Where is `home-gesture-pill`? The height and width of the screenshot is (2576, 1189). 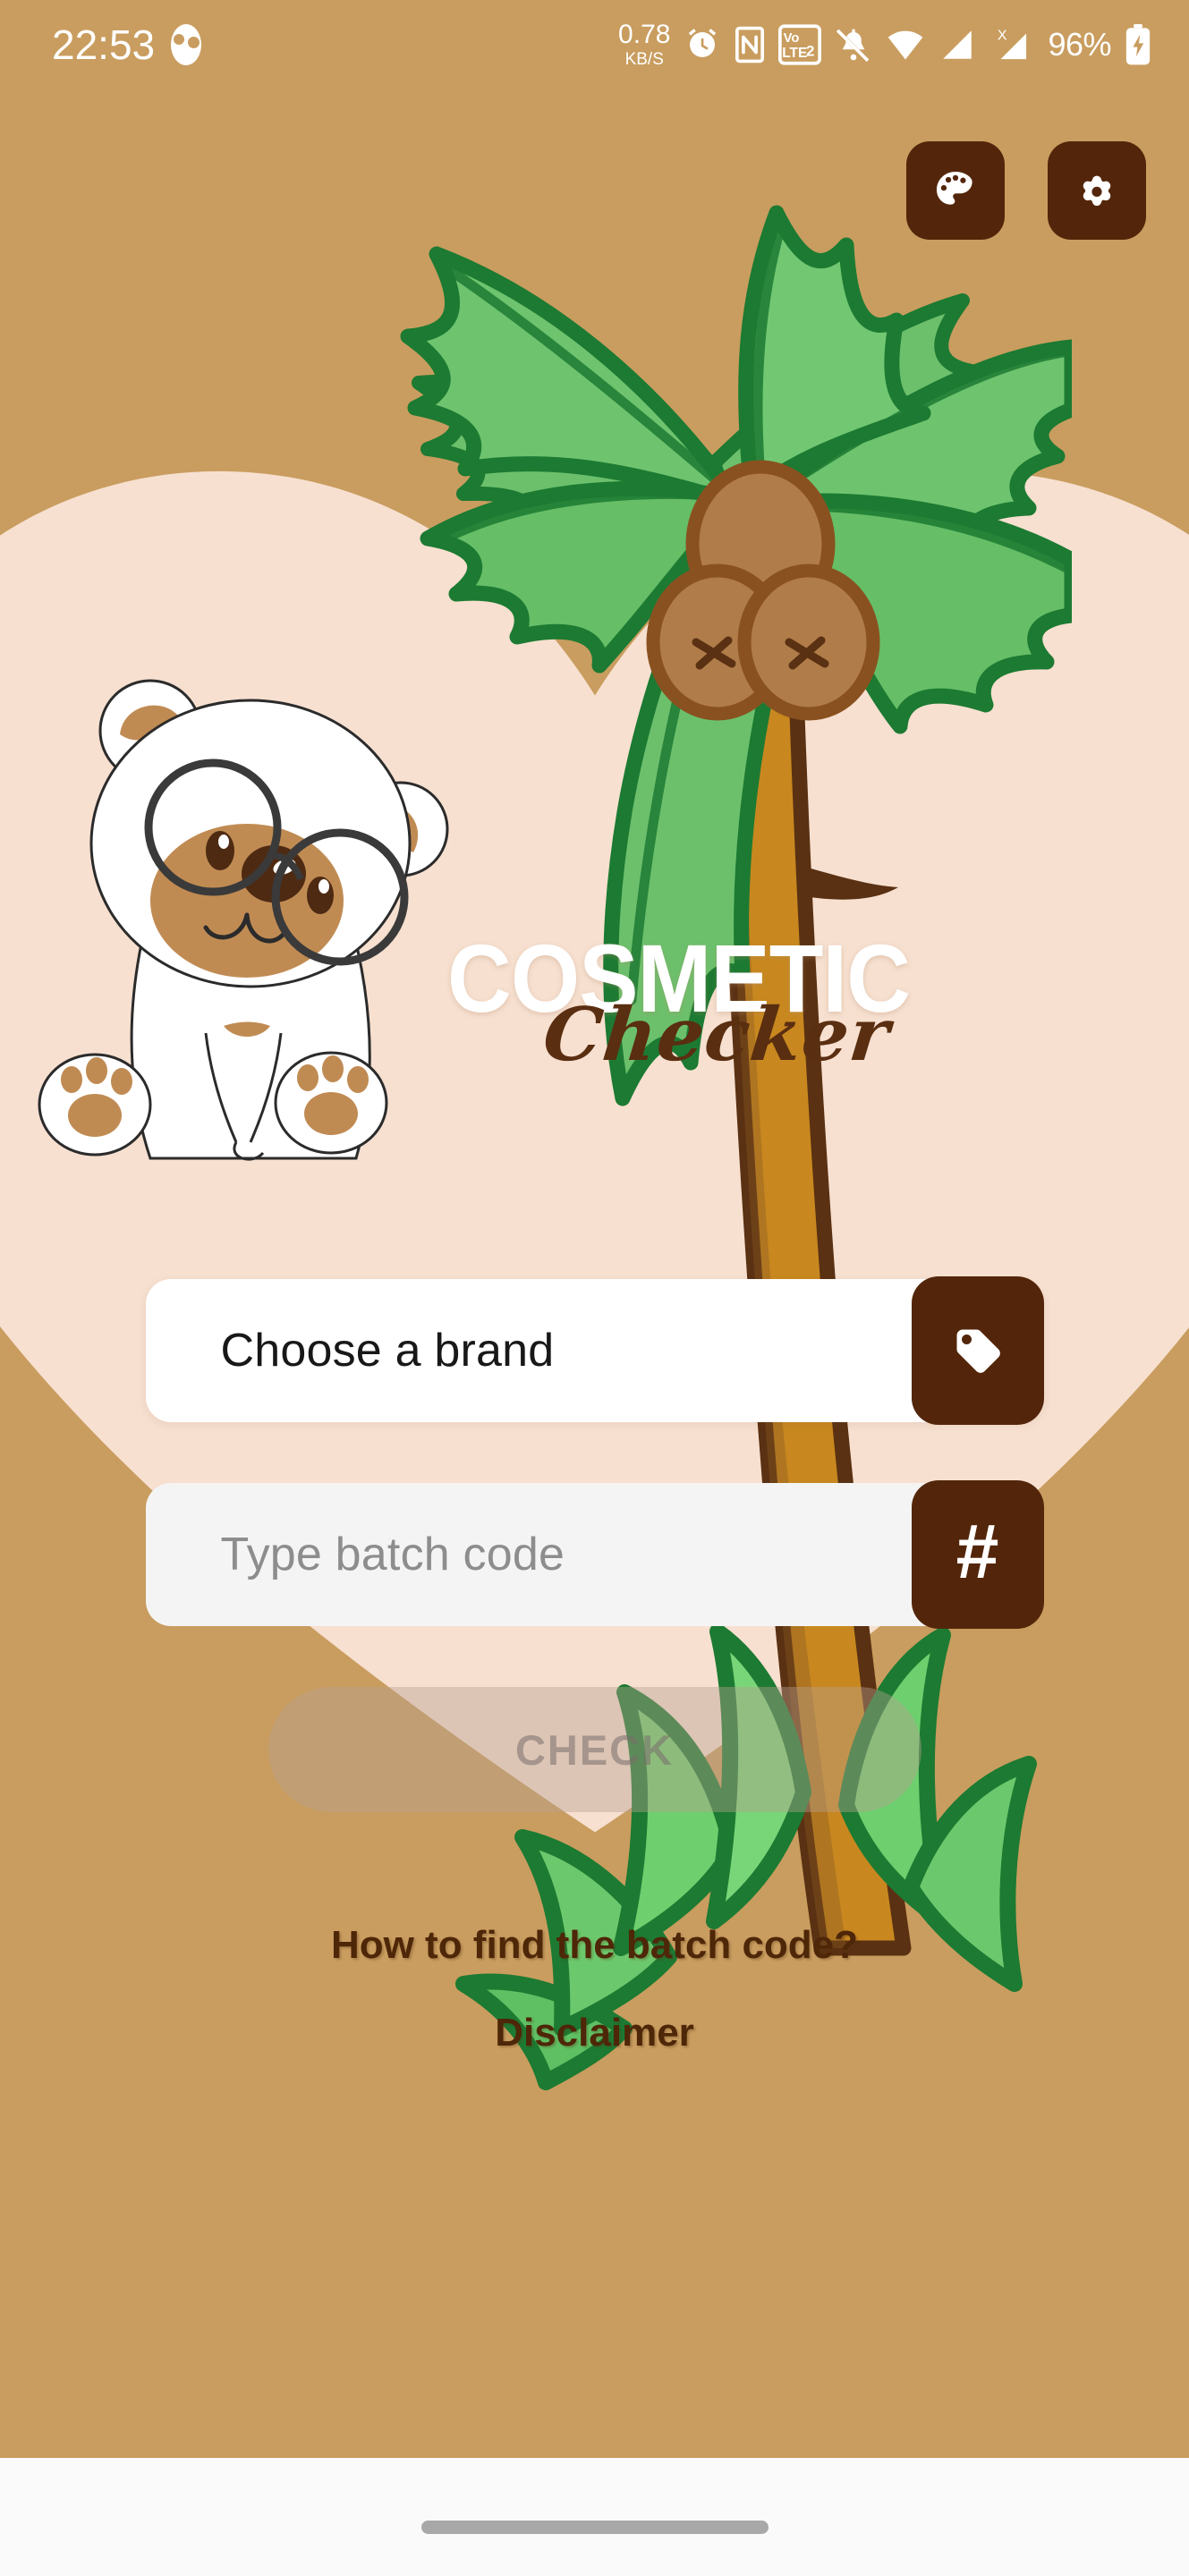 home-gesture-pill is located at coordinates (594, 2527).